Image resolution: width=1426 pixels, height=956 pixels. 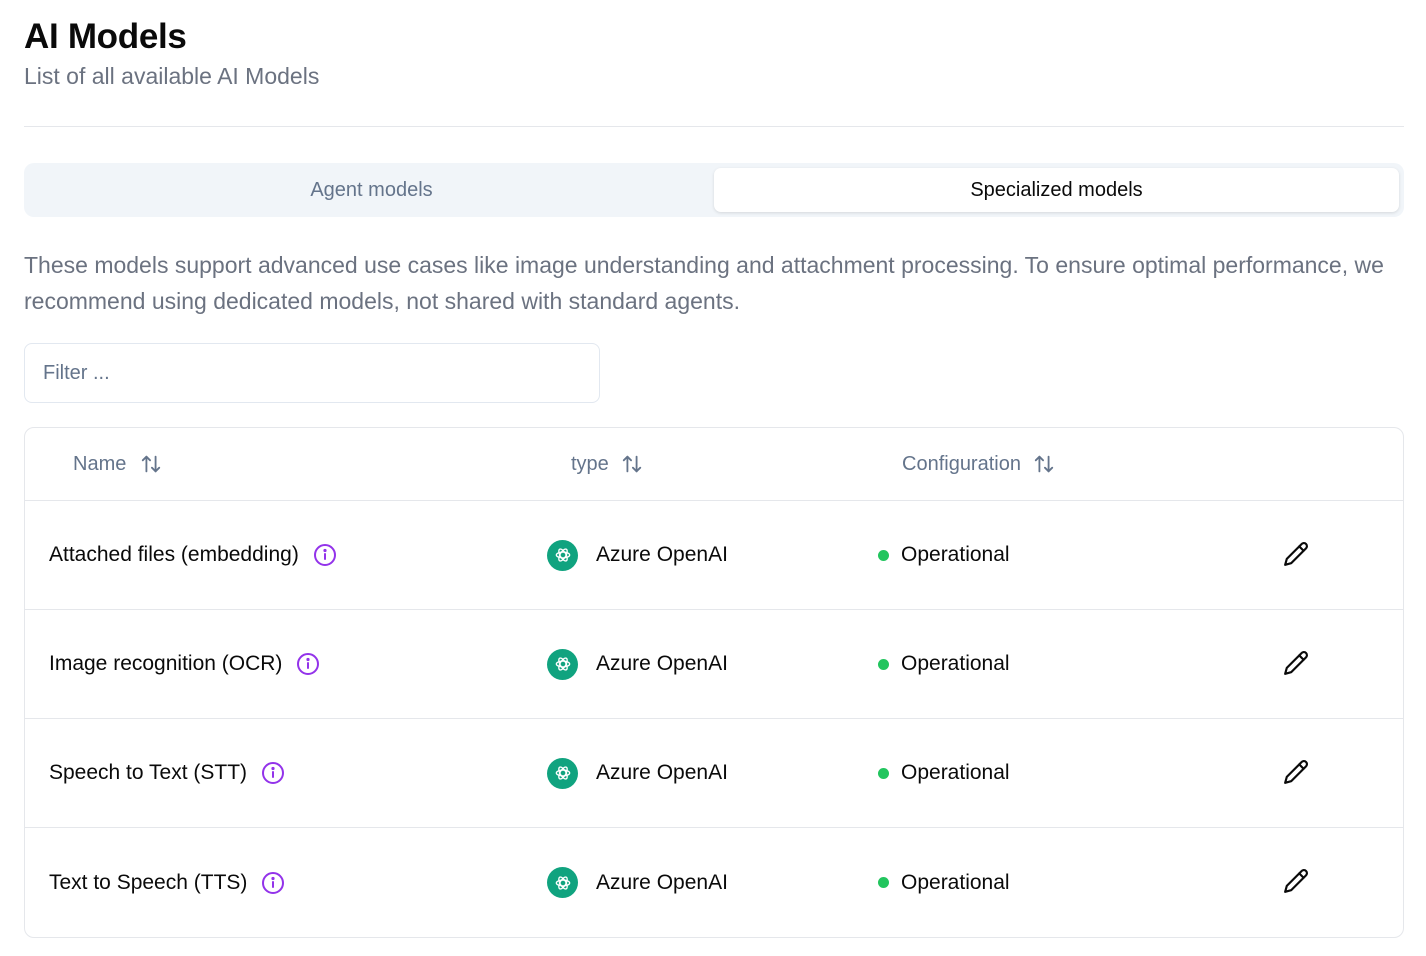 I want to click on model-name: Image recognition (OCR), so click(x=166, y=663).